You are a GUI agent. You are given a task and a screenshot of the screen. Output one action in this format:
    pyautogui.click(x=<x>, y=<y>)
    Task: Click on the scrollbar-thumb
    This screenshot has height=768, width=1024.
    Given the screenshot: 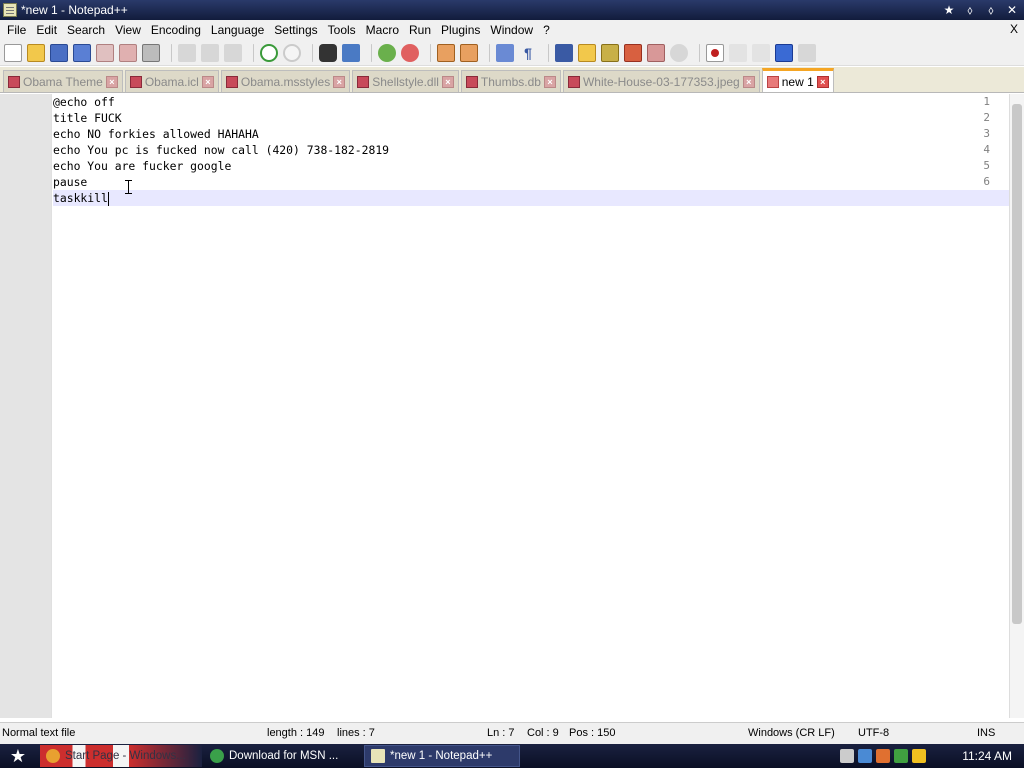 What is the action you would take?
    pyautogui.click(x=1017, y=364)
    